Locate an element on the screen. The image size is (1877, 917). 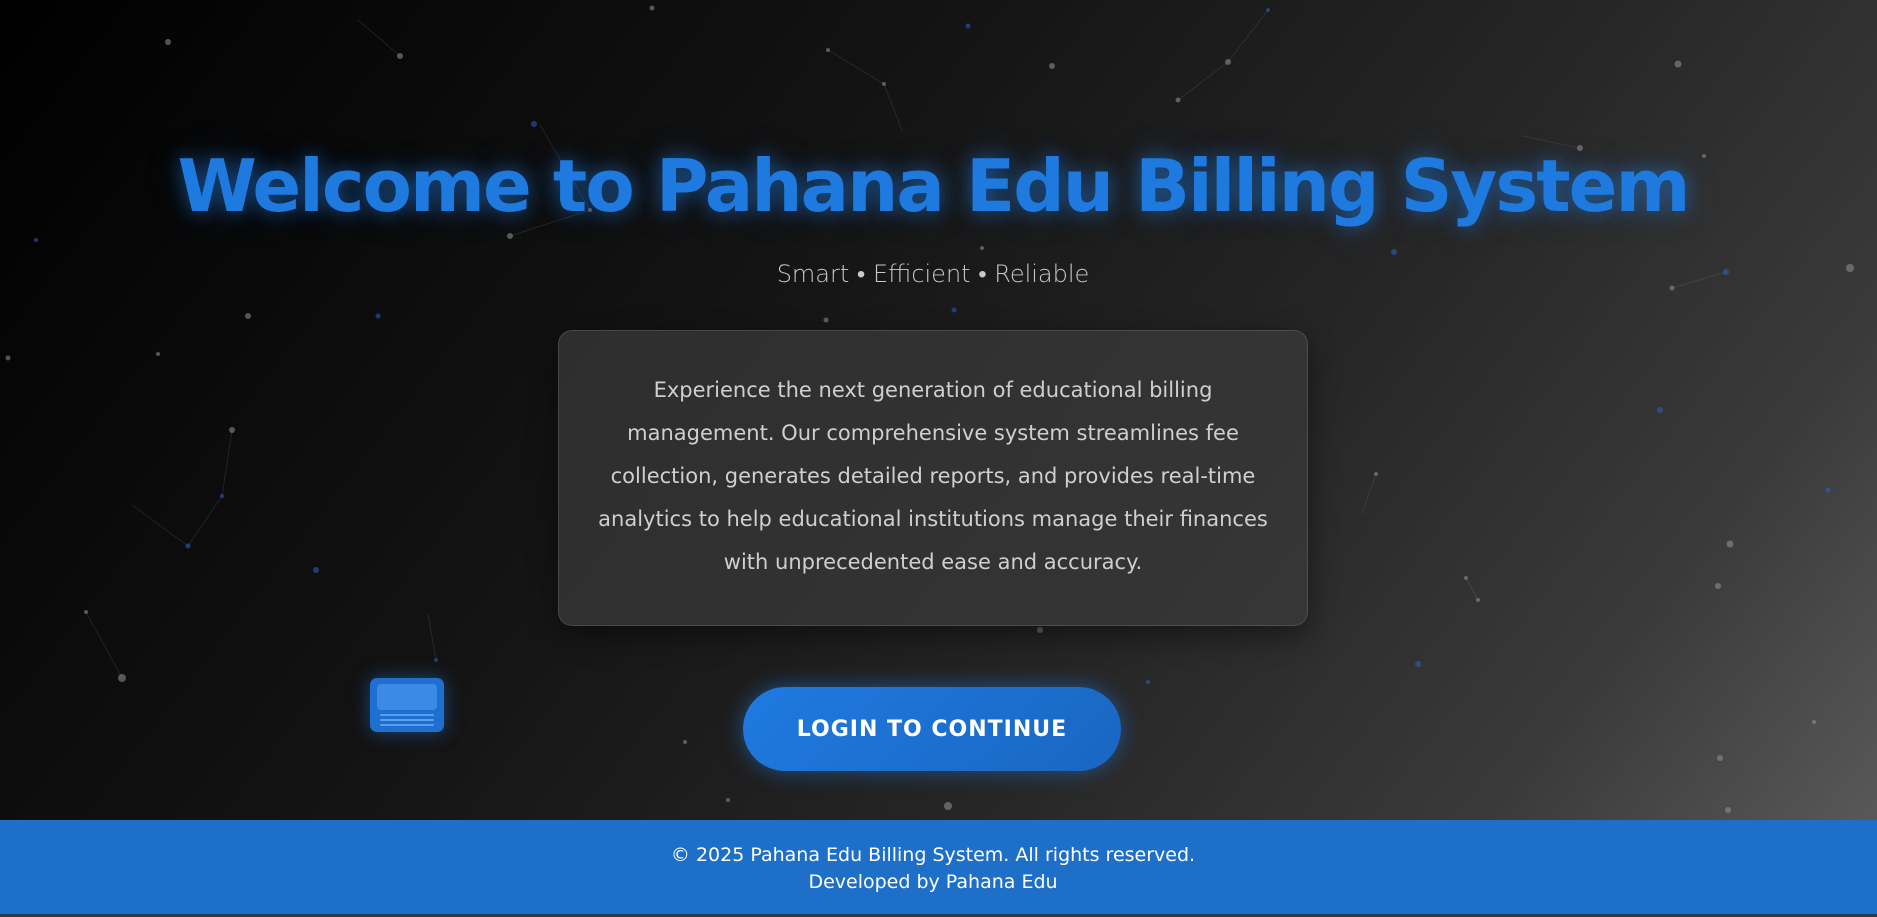
billing-card-screen is located at coordinates (407, 697).